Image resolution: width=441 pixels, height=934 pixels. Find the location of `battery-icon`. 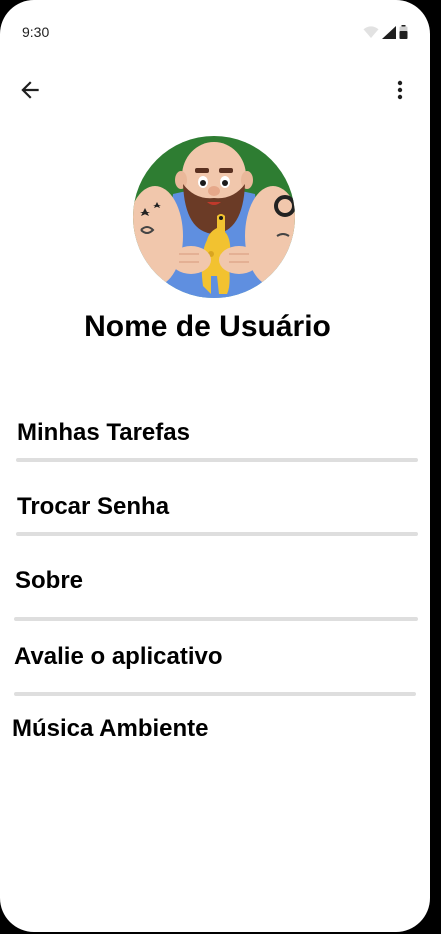

battery-icon is located at coordinates (403, 34).